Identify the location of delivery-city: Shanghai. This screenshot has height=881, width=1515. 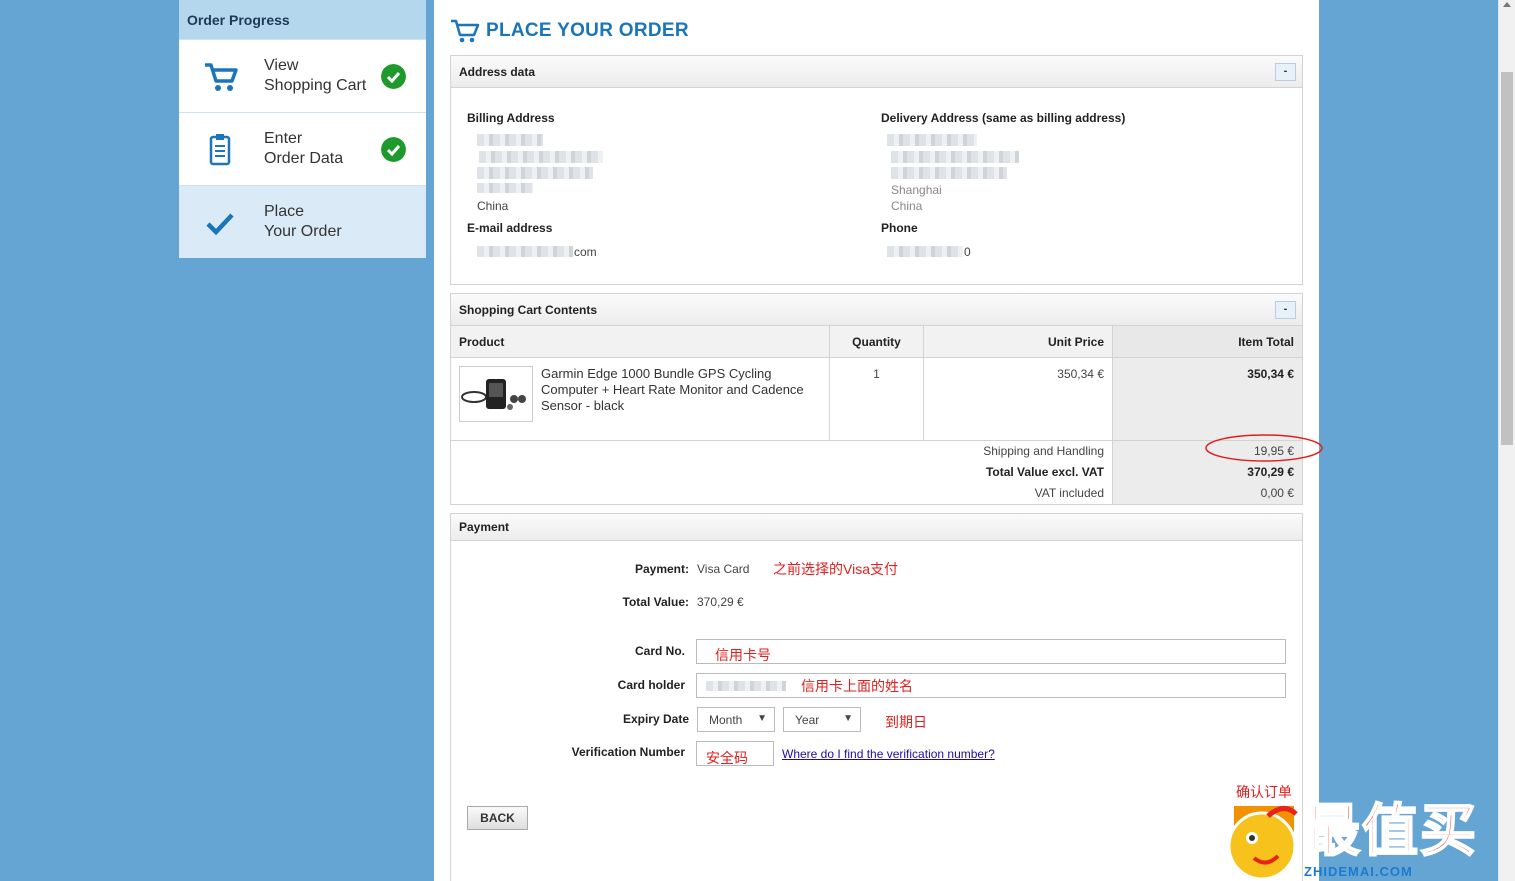
(916, 190).